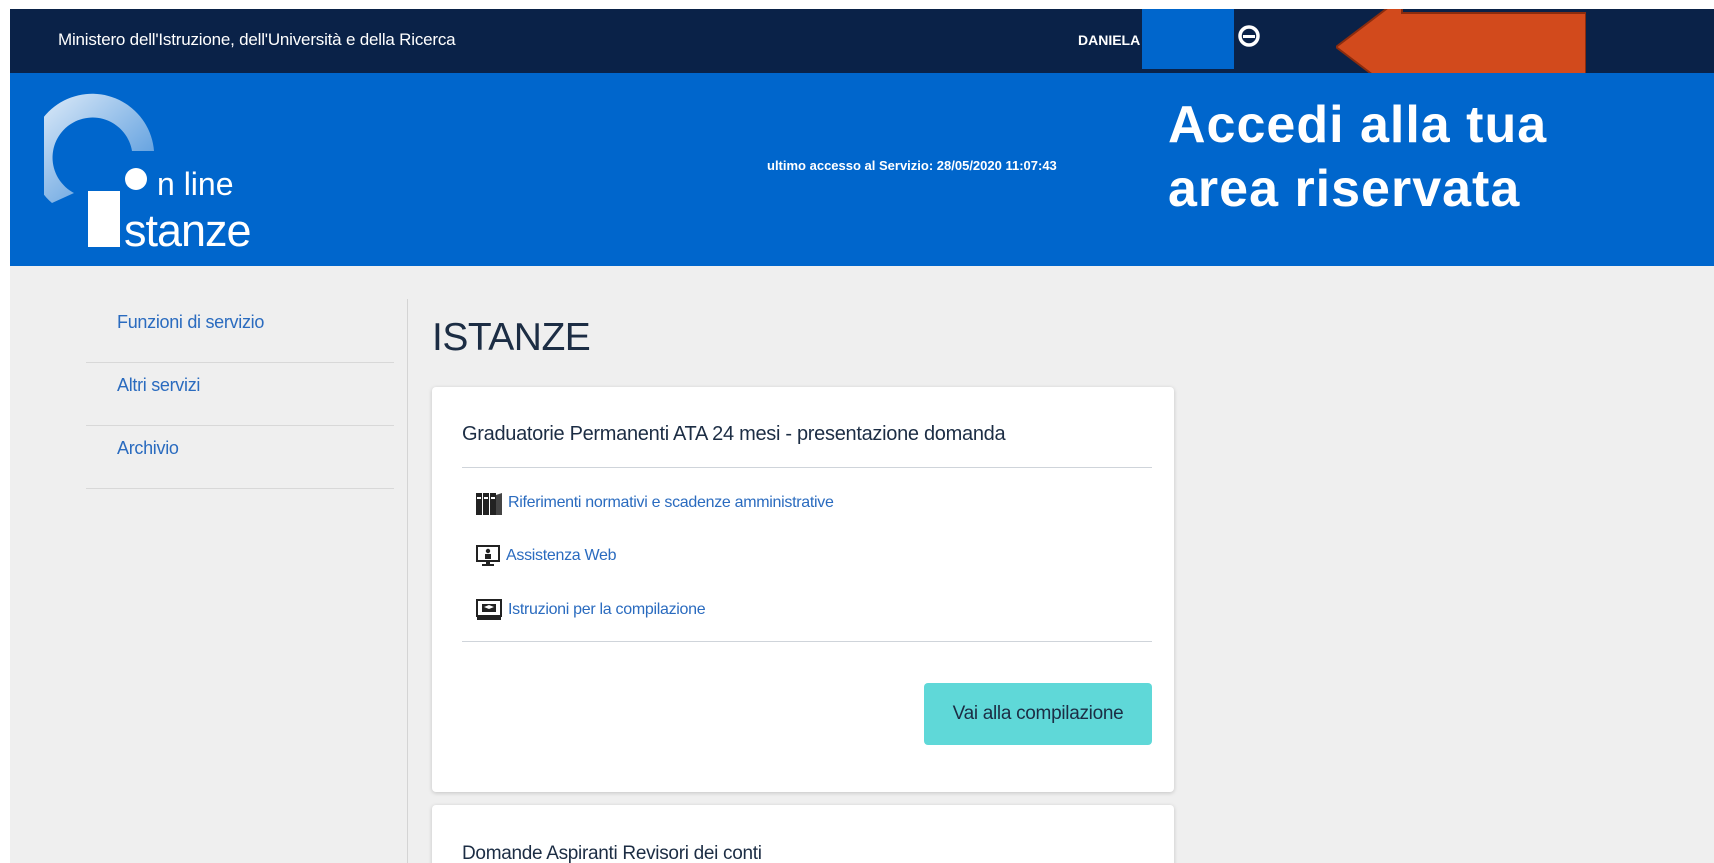  What do you see at coordinates (489, 609) in the screenshot?
I see `instructions-monitor-icon` at bounding box center [489, 609].